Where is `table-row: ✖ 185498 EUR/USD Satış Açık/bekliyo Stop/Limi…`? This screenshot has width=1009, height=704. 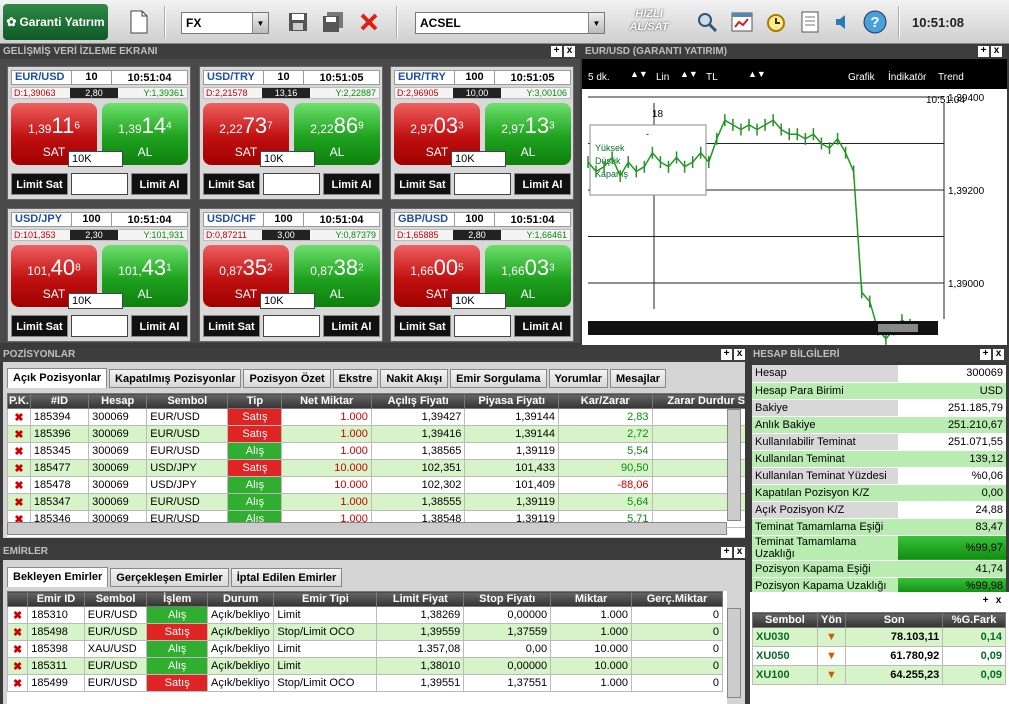 table-row: ✖ 185498 EUR/USD Satış Açık/bekliyo Stop/Limi… is located at coordinates (365, 632).